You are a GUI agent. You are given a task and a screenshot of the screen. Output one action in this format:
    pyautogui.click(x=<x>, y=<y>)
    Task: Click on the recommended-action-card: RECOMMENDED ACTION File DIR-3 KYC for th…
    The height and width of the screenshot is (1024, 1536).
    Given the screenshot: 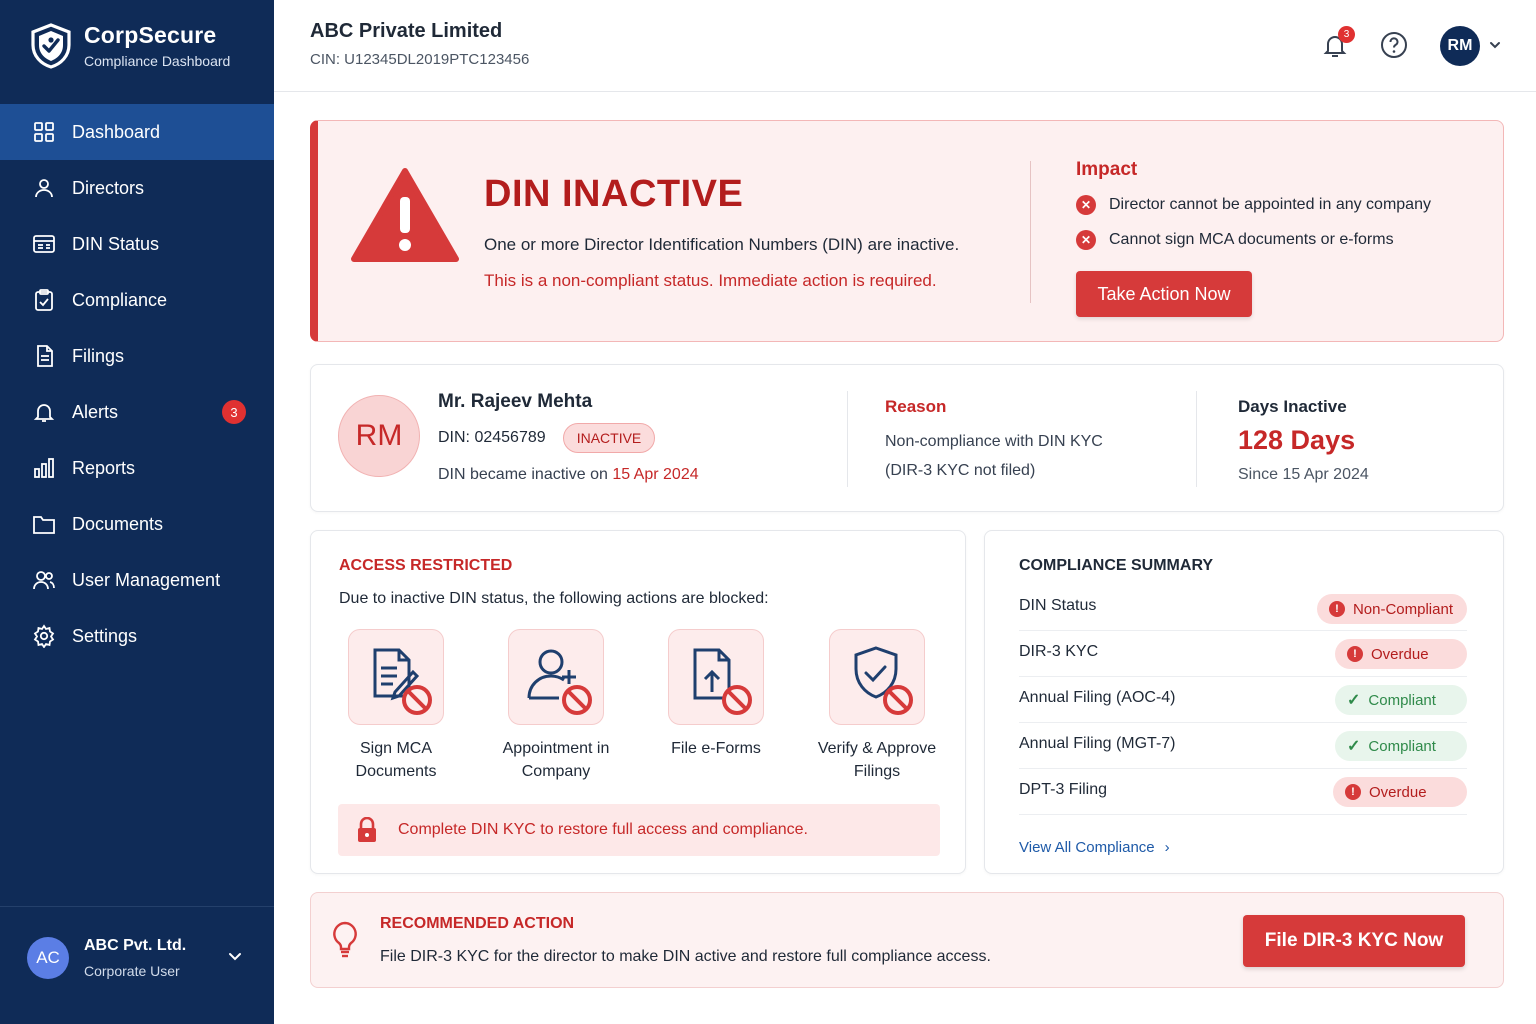 What is the action you would take?
    pyautogui.click(x=907, y=940)
    